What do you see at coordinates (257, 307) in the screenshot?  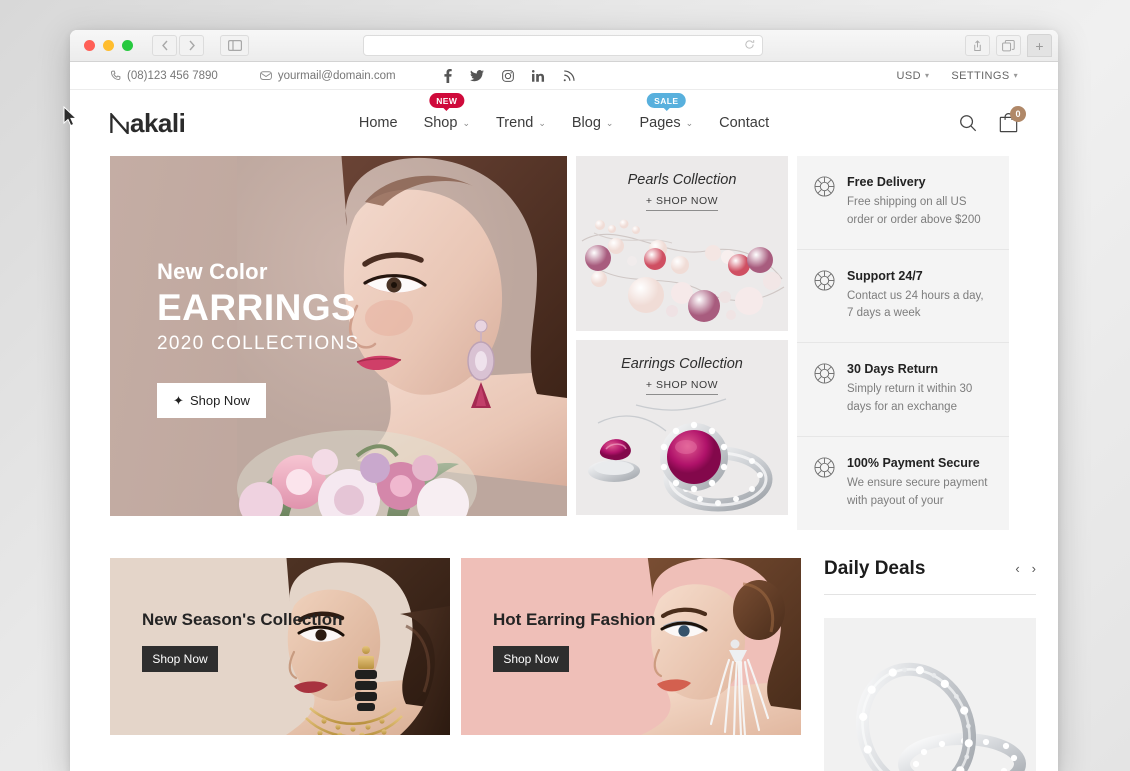 I see `hero-title: EARRINGS` at bounding box center [257, 307].